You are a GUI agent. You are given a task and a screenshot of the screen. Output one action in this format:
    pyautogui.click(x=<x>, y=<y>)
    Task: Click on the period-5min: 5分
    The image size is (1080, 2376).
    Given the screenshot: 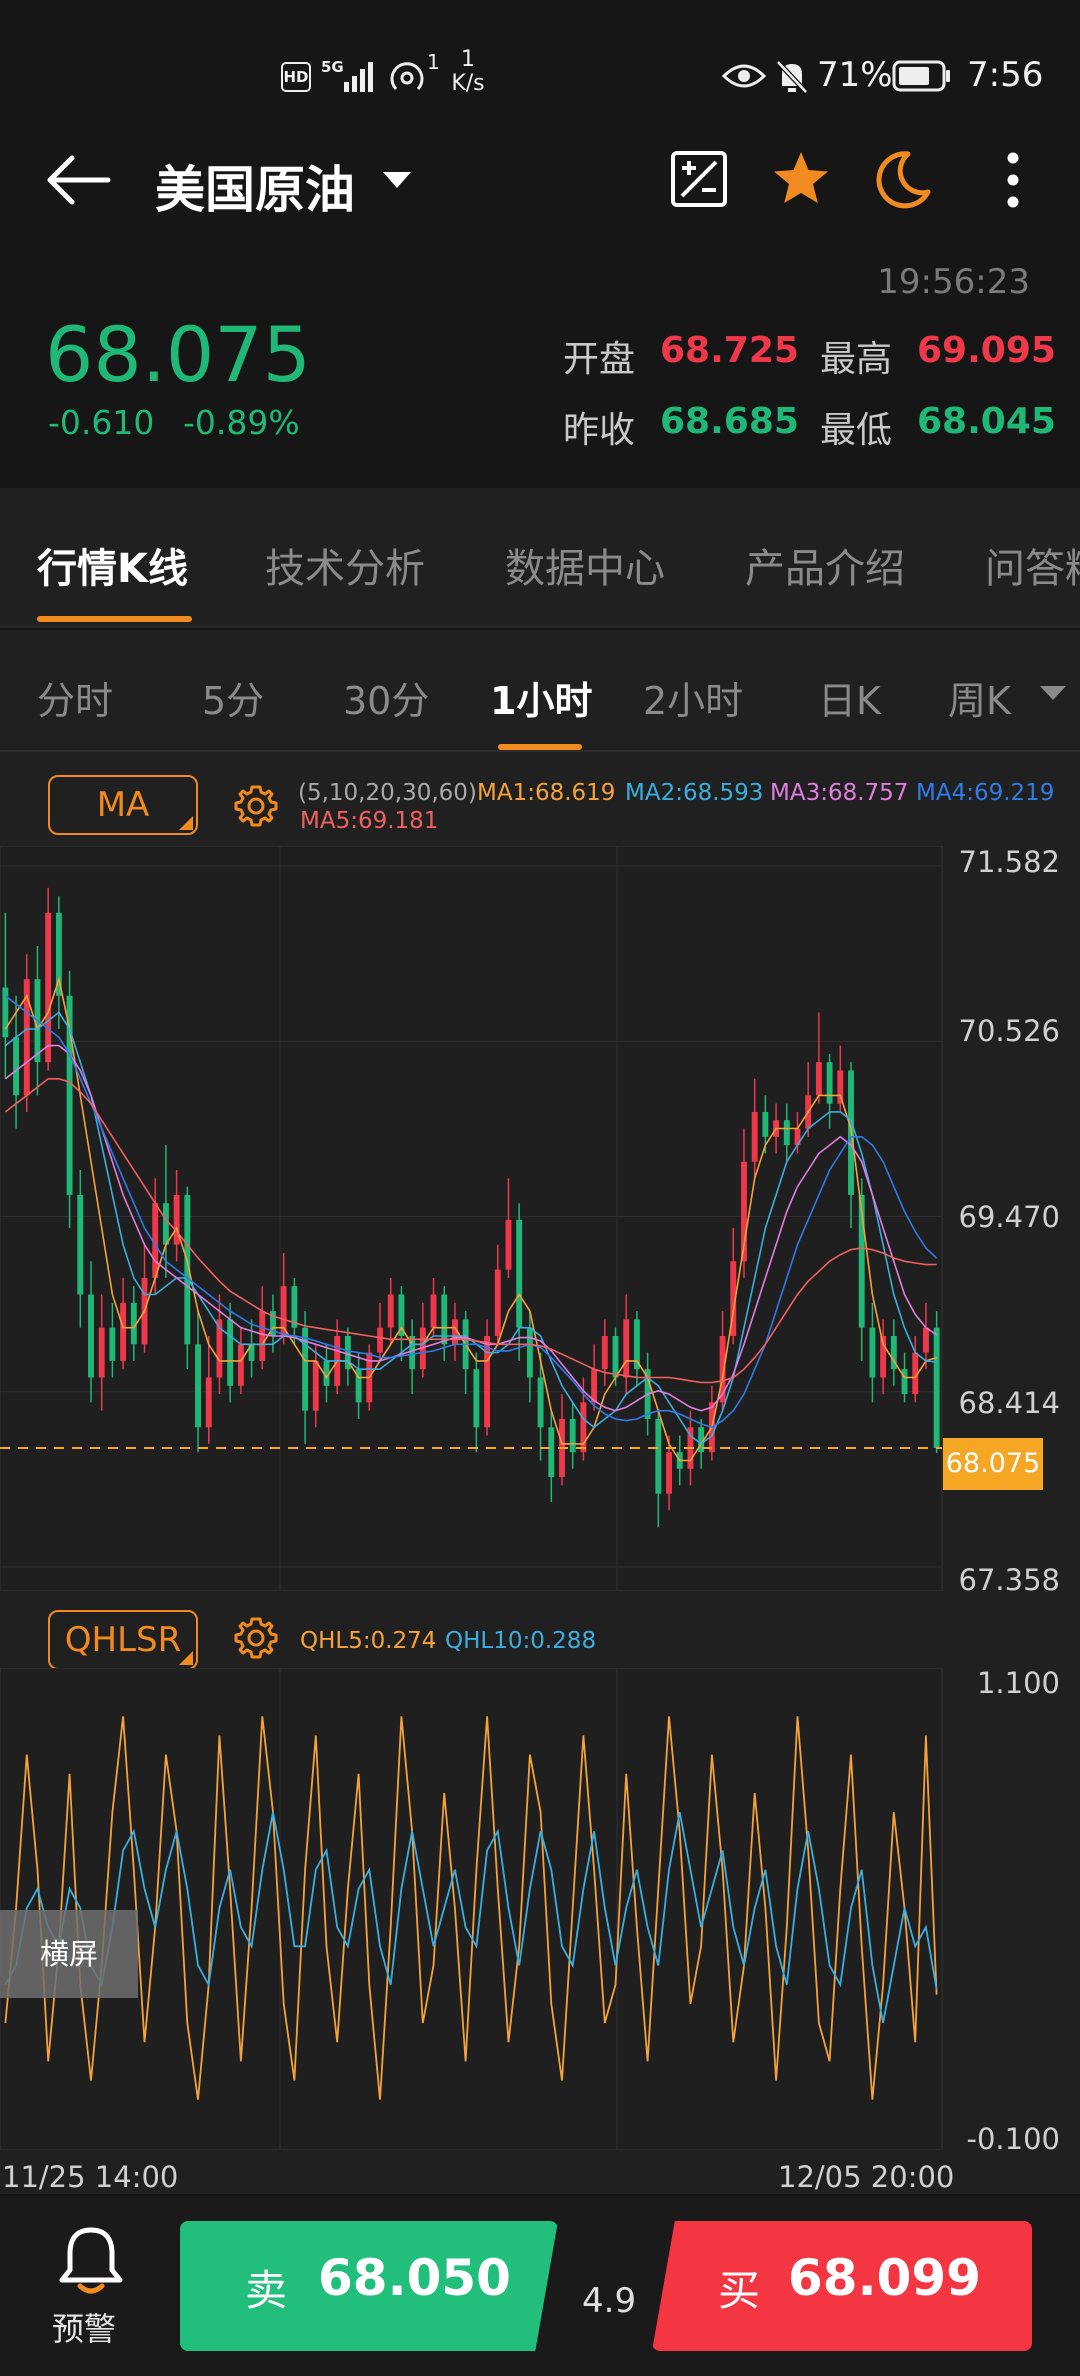 What is the action you would take?
    pyautogui.click(x=233, y=697)
    